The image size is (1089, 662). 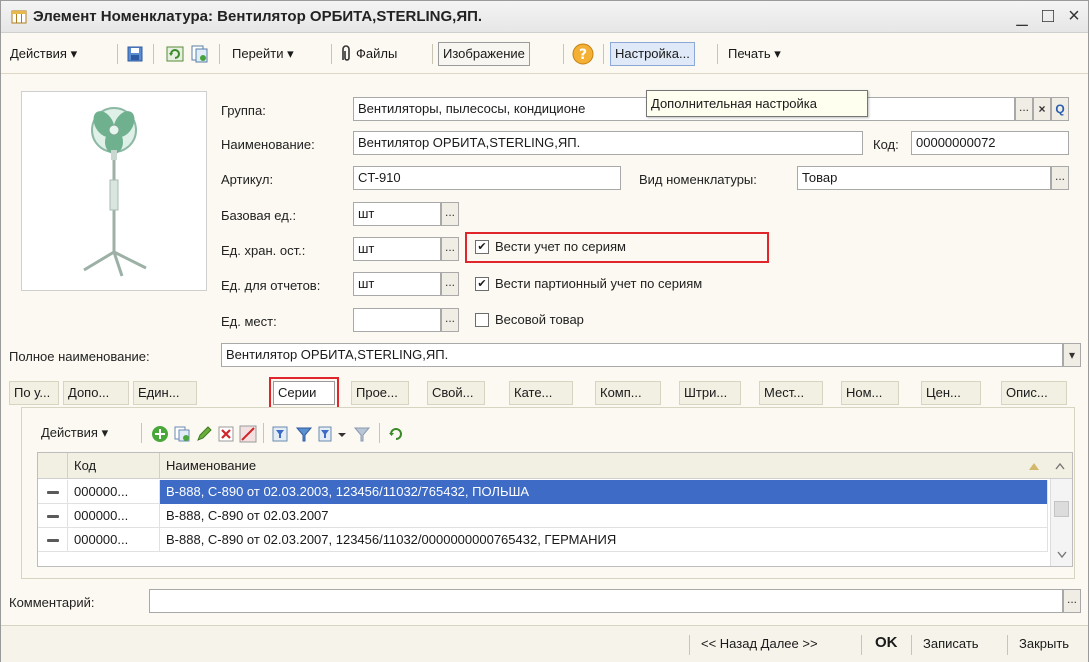 What do you see at coordinates (79, 356) in the screenshot?
I see `full-name-label: Полное наименование:` at bounding box center [79, 356].